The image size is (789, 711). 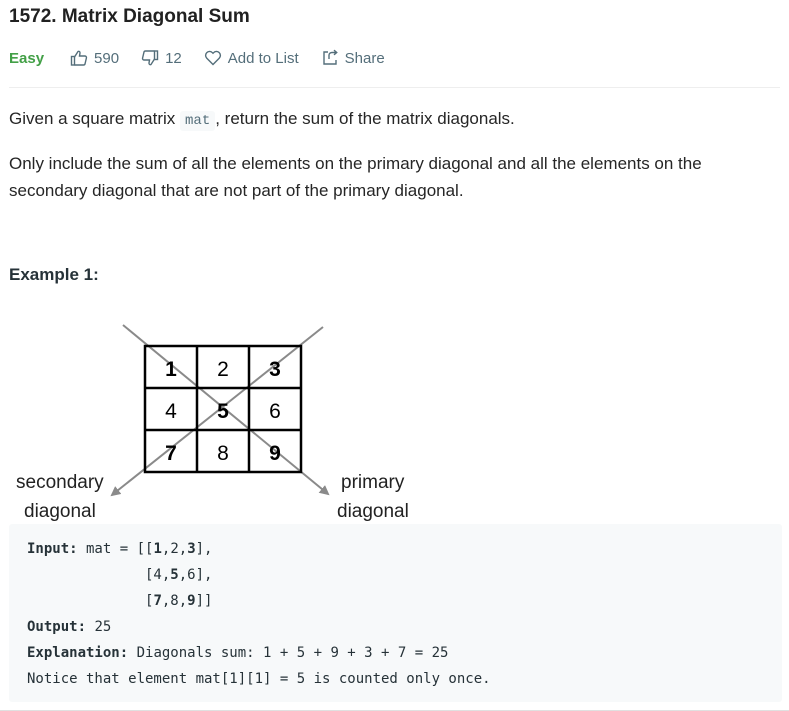 What do you see at coordinates (223, 369) in the screenshot?
I see `matrix-cell: 2` at bounding box center [223, 369].